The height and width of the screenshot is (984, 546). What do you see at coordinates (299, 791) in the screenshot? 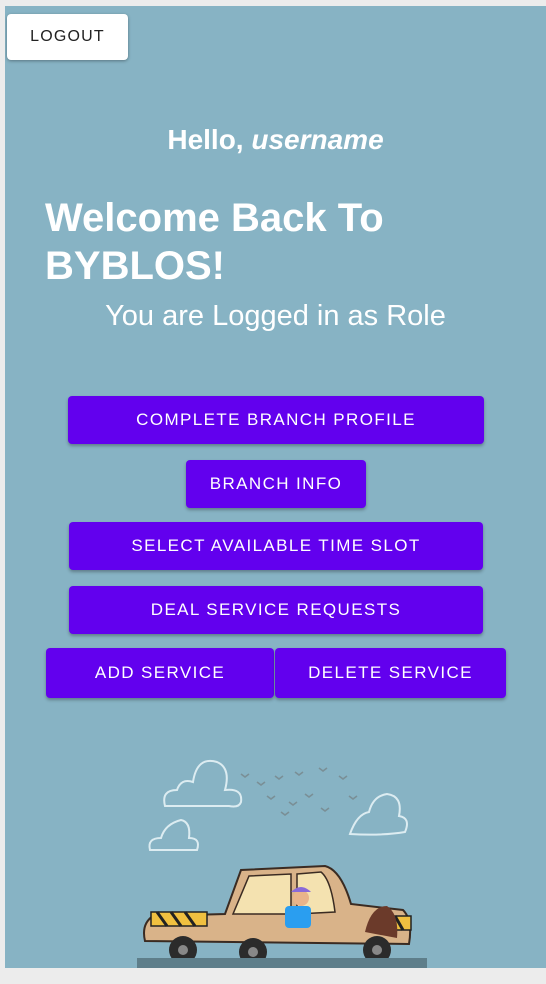
I see `birds-icon` at bounding box center [299, 791].